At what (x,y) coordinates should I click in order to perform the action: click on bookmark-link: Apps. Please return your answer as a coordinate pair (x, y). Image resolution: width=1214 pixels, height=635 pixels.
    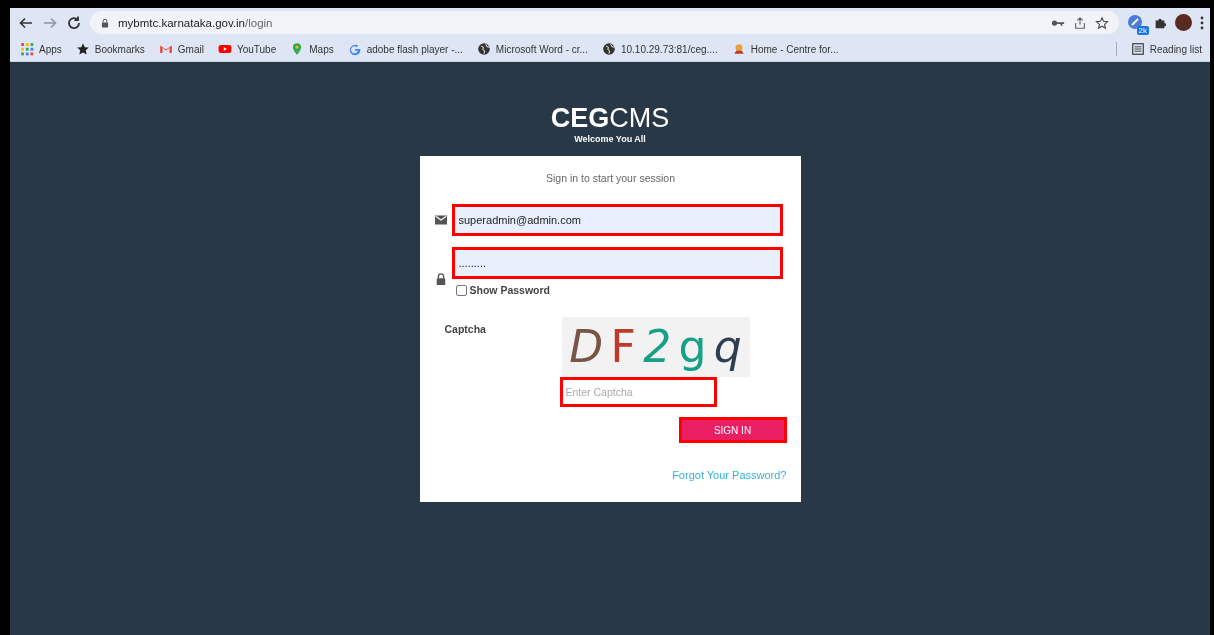
    Looking at the image, I should click on (41, 49).